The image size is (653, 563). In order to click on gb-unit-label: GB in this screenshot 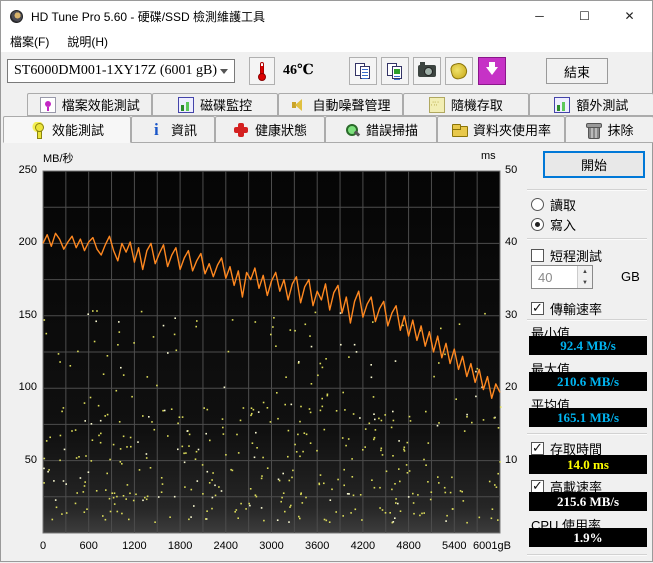, I will do `click(630, 276)`.